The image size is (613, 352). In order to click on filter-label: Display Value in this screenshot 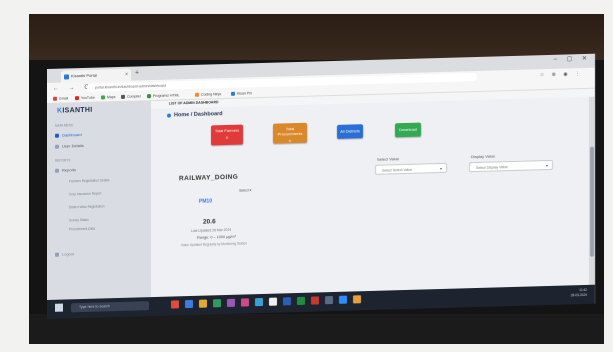, I will do `click(483, 156)`.